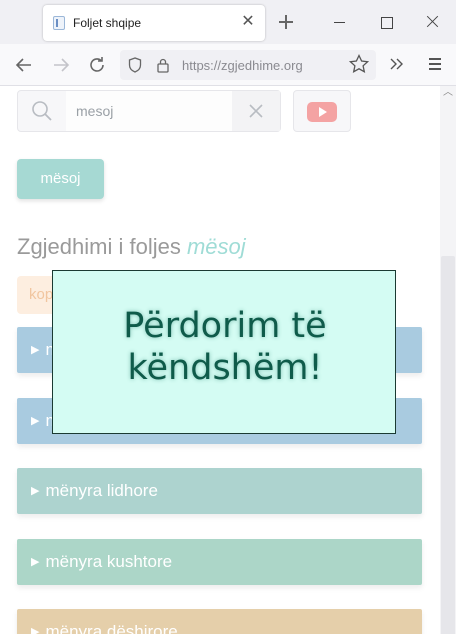  I want to click on navigation-bar: https://zgjedhime.org, so click(228, 65).